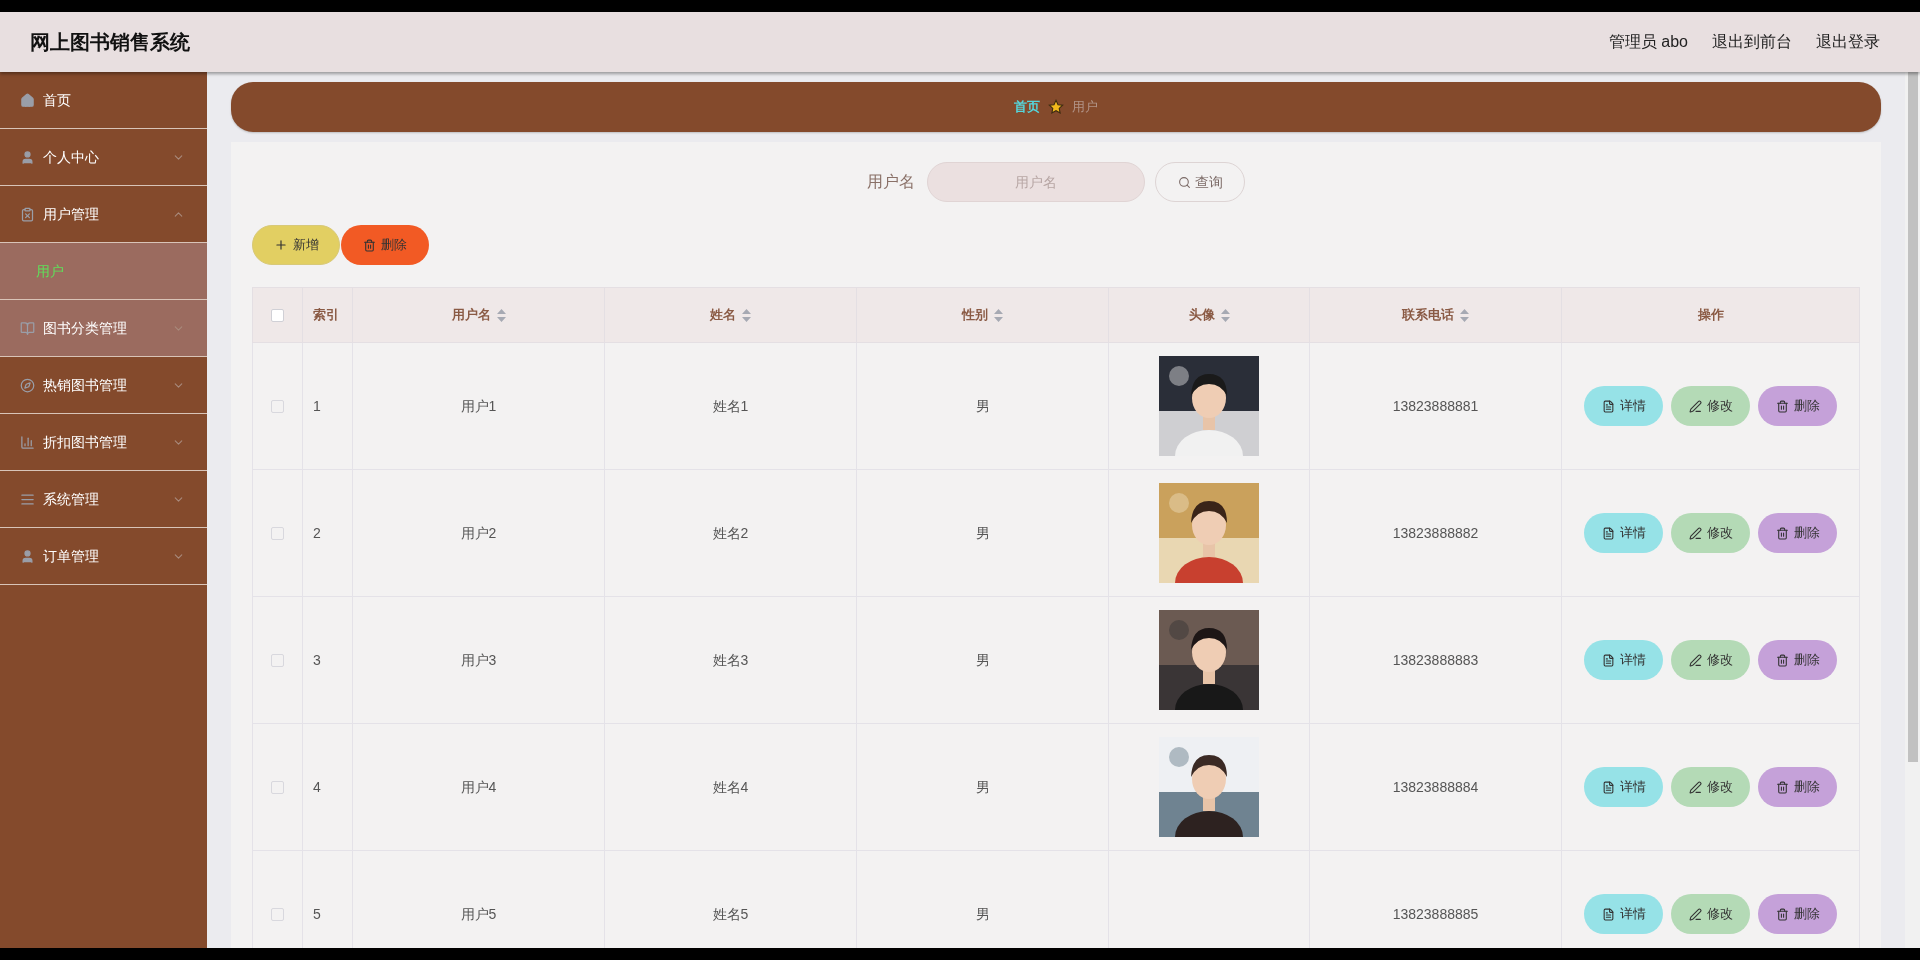  Describe the element at coordinates (478, 660) in the screenshot. I see `table-cell: 用户3` at that location.